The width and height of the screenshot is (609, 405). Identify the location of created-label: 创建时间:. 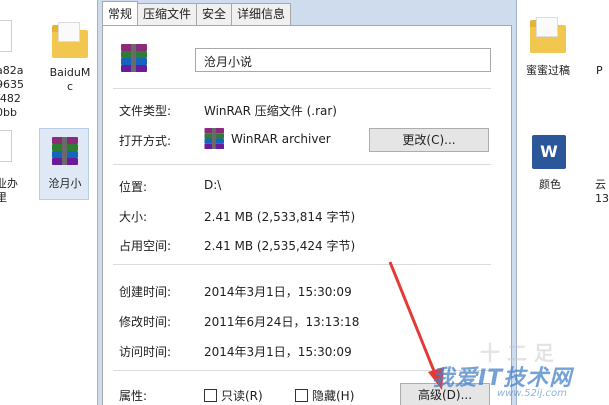
(145, 292).